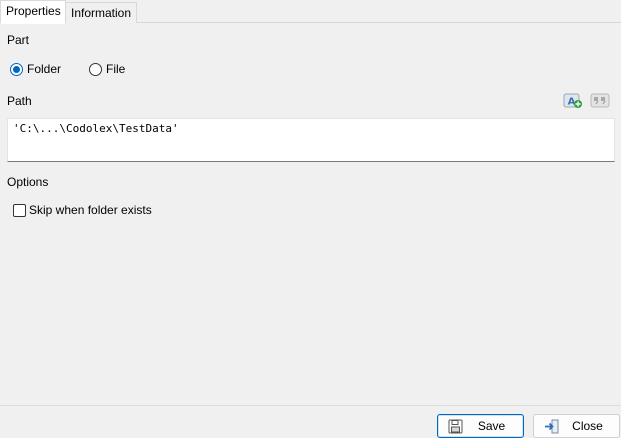 The width and height of the screenshot is (621, 438). I want to click on close-button: Close, so click(576, 426).